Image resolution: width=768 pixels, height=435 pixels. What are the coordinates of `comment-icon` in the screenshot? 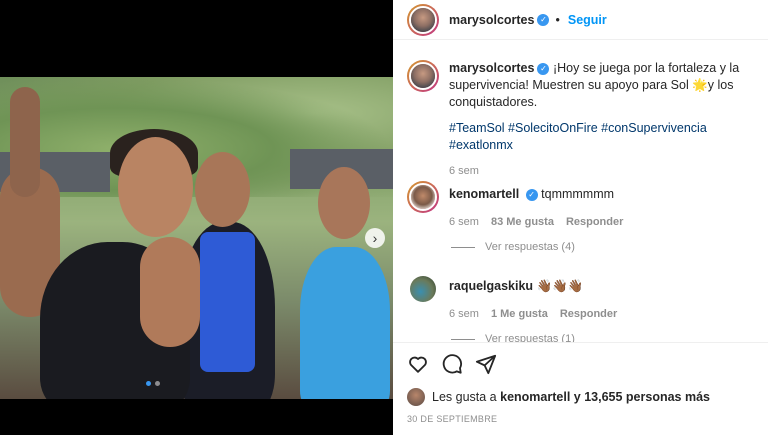 It's located at (452, 364).